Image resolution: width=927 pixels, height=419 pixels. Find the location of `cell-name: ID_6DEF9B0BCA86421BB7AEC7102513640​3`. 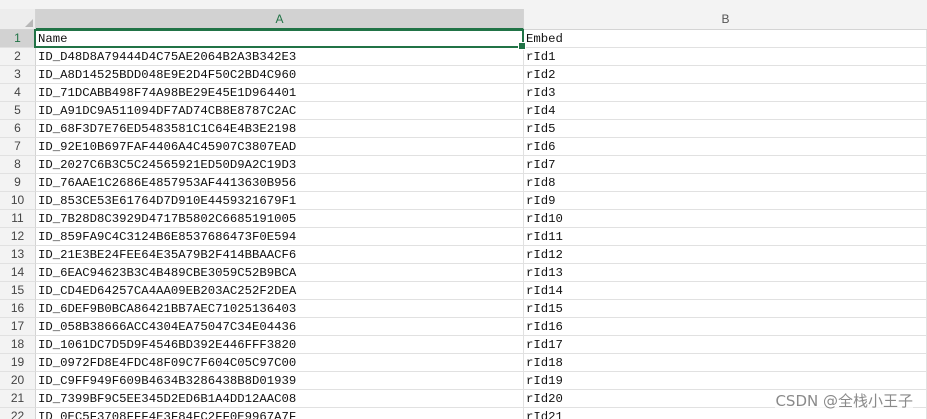

cell-name: ID_6DEF9B0BCA86421BB7AEC7102513640​3 is located at coordinates (280, 309).